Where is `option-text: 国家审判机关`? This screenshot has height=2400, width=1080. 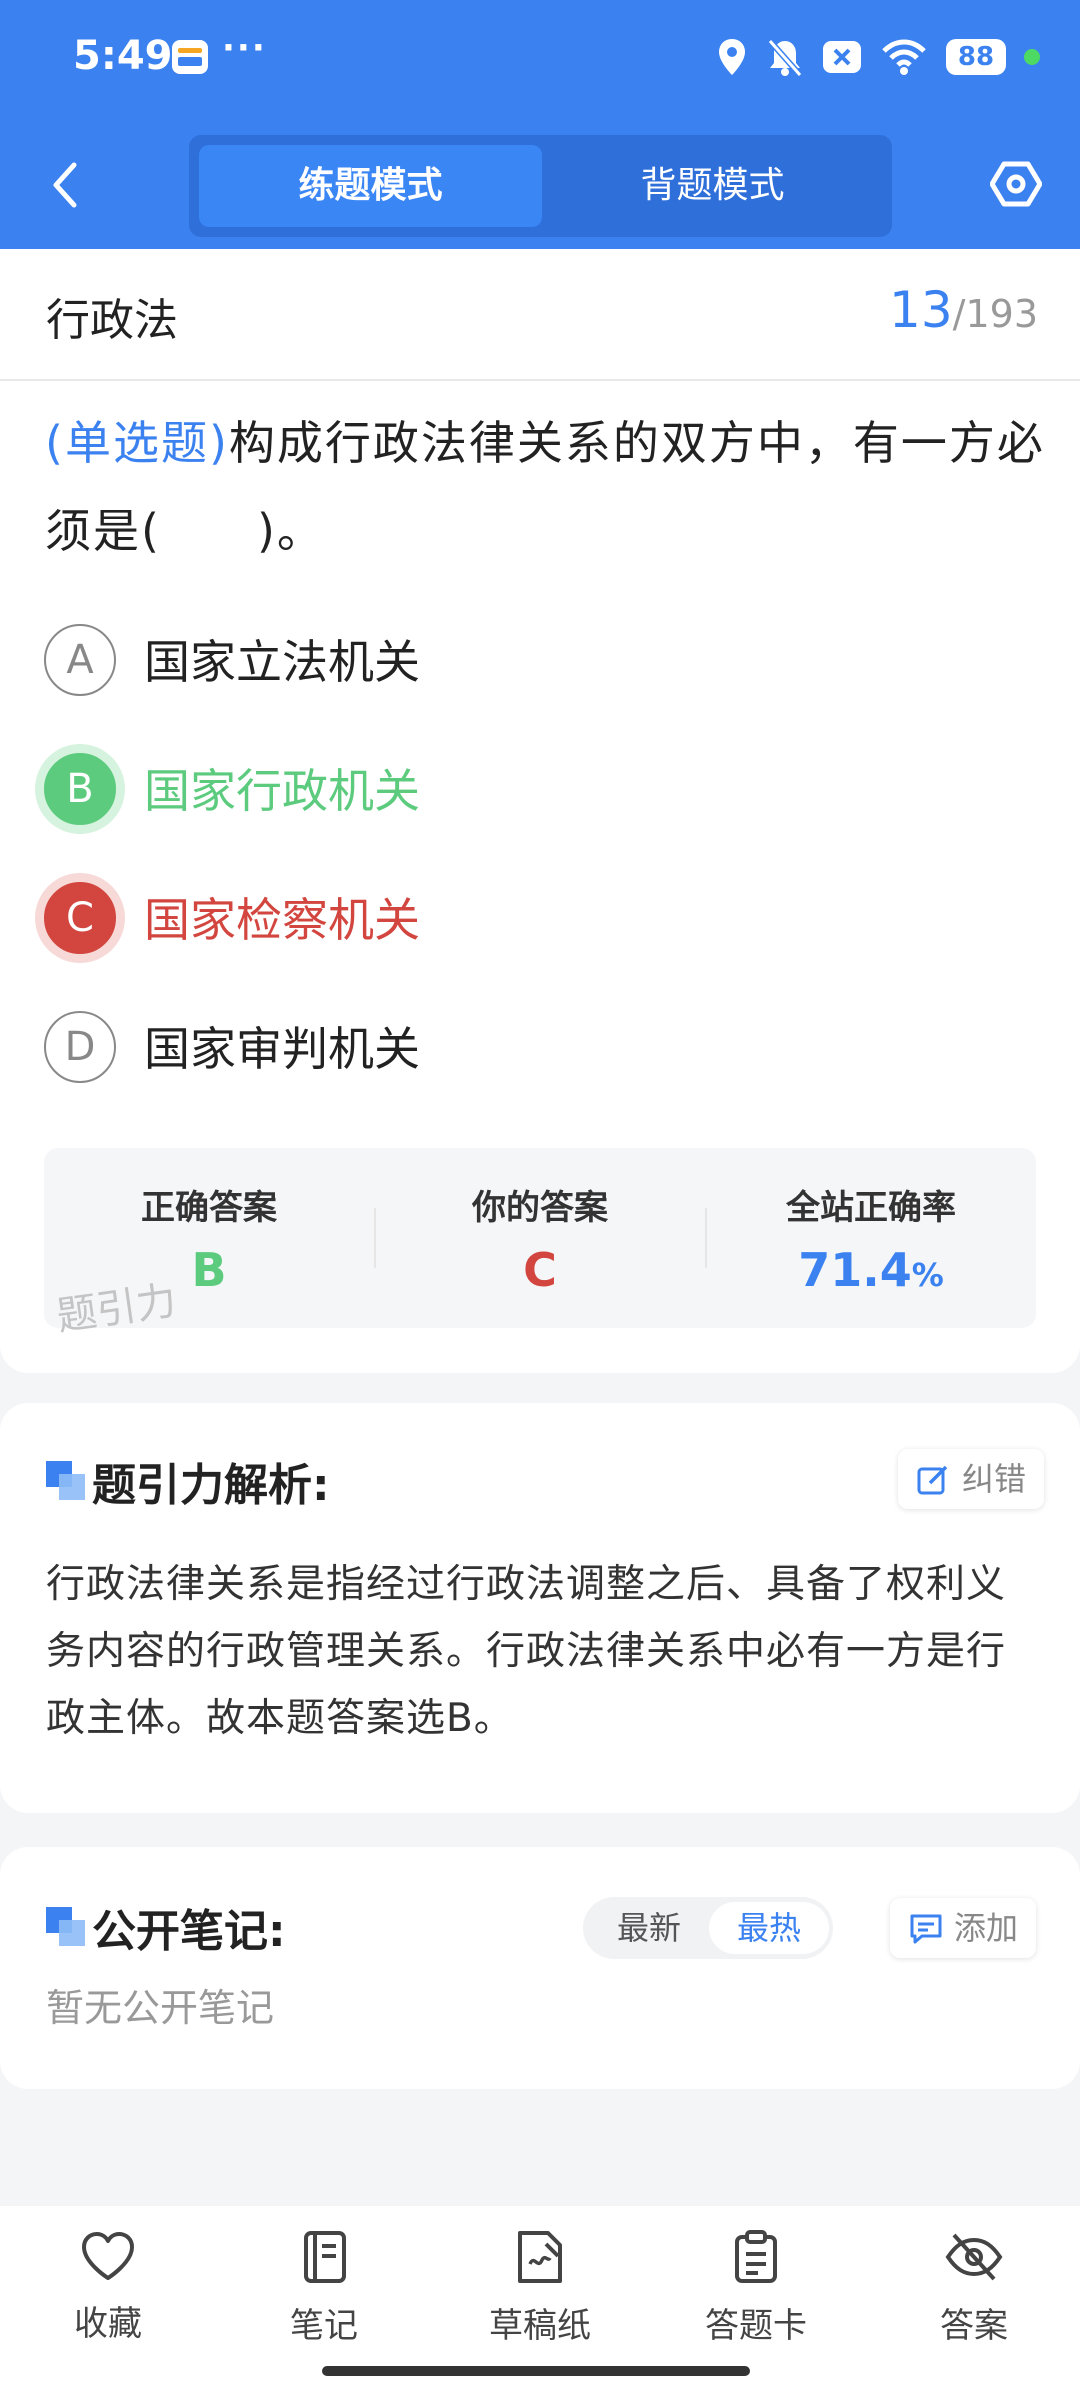 option-text: 国家审判机关 is located at coordinates (282, 1049).